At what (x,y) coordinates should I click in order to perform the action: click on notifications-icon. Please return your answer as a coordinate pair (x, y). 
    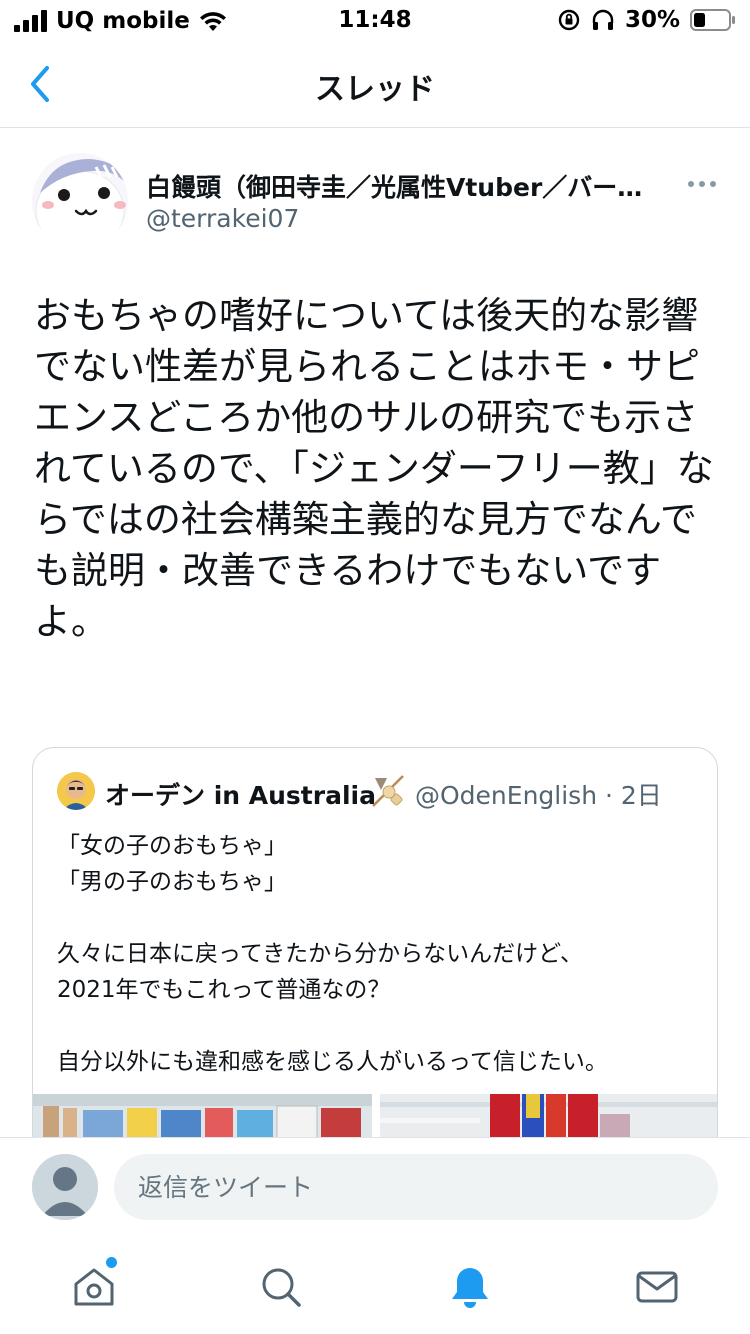
    Looking at the image, I should click on (470, 1288).